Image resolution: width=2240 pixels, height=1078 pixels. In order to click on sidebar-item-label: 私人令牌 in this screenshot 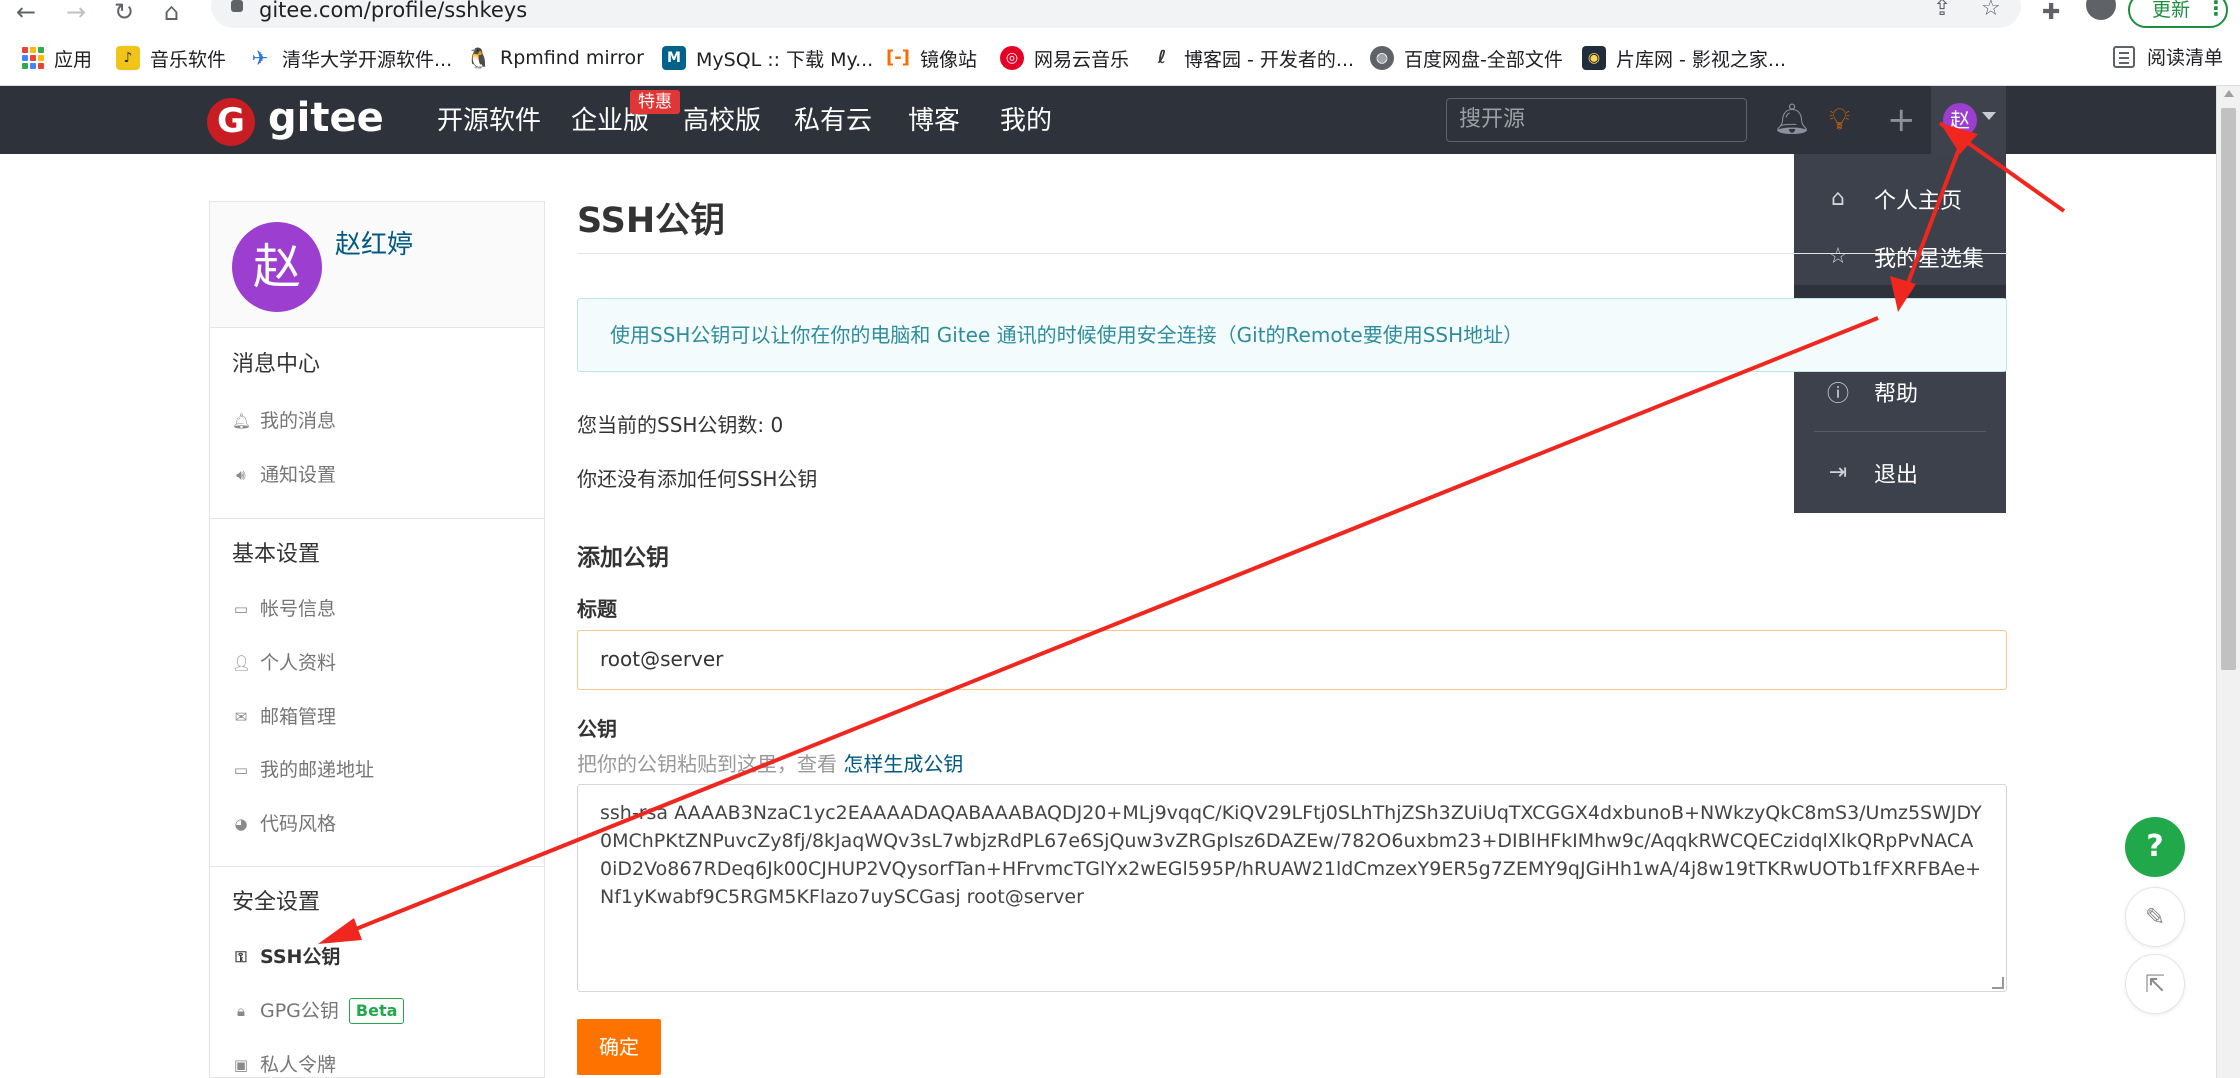, I will do `click(298, 1065)`.